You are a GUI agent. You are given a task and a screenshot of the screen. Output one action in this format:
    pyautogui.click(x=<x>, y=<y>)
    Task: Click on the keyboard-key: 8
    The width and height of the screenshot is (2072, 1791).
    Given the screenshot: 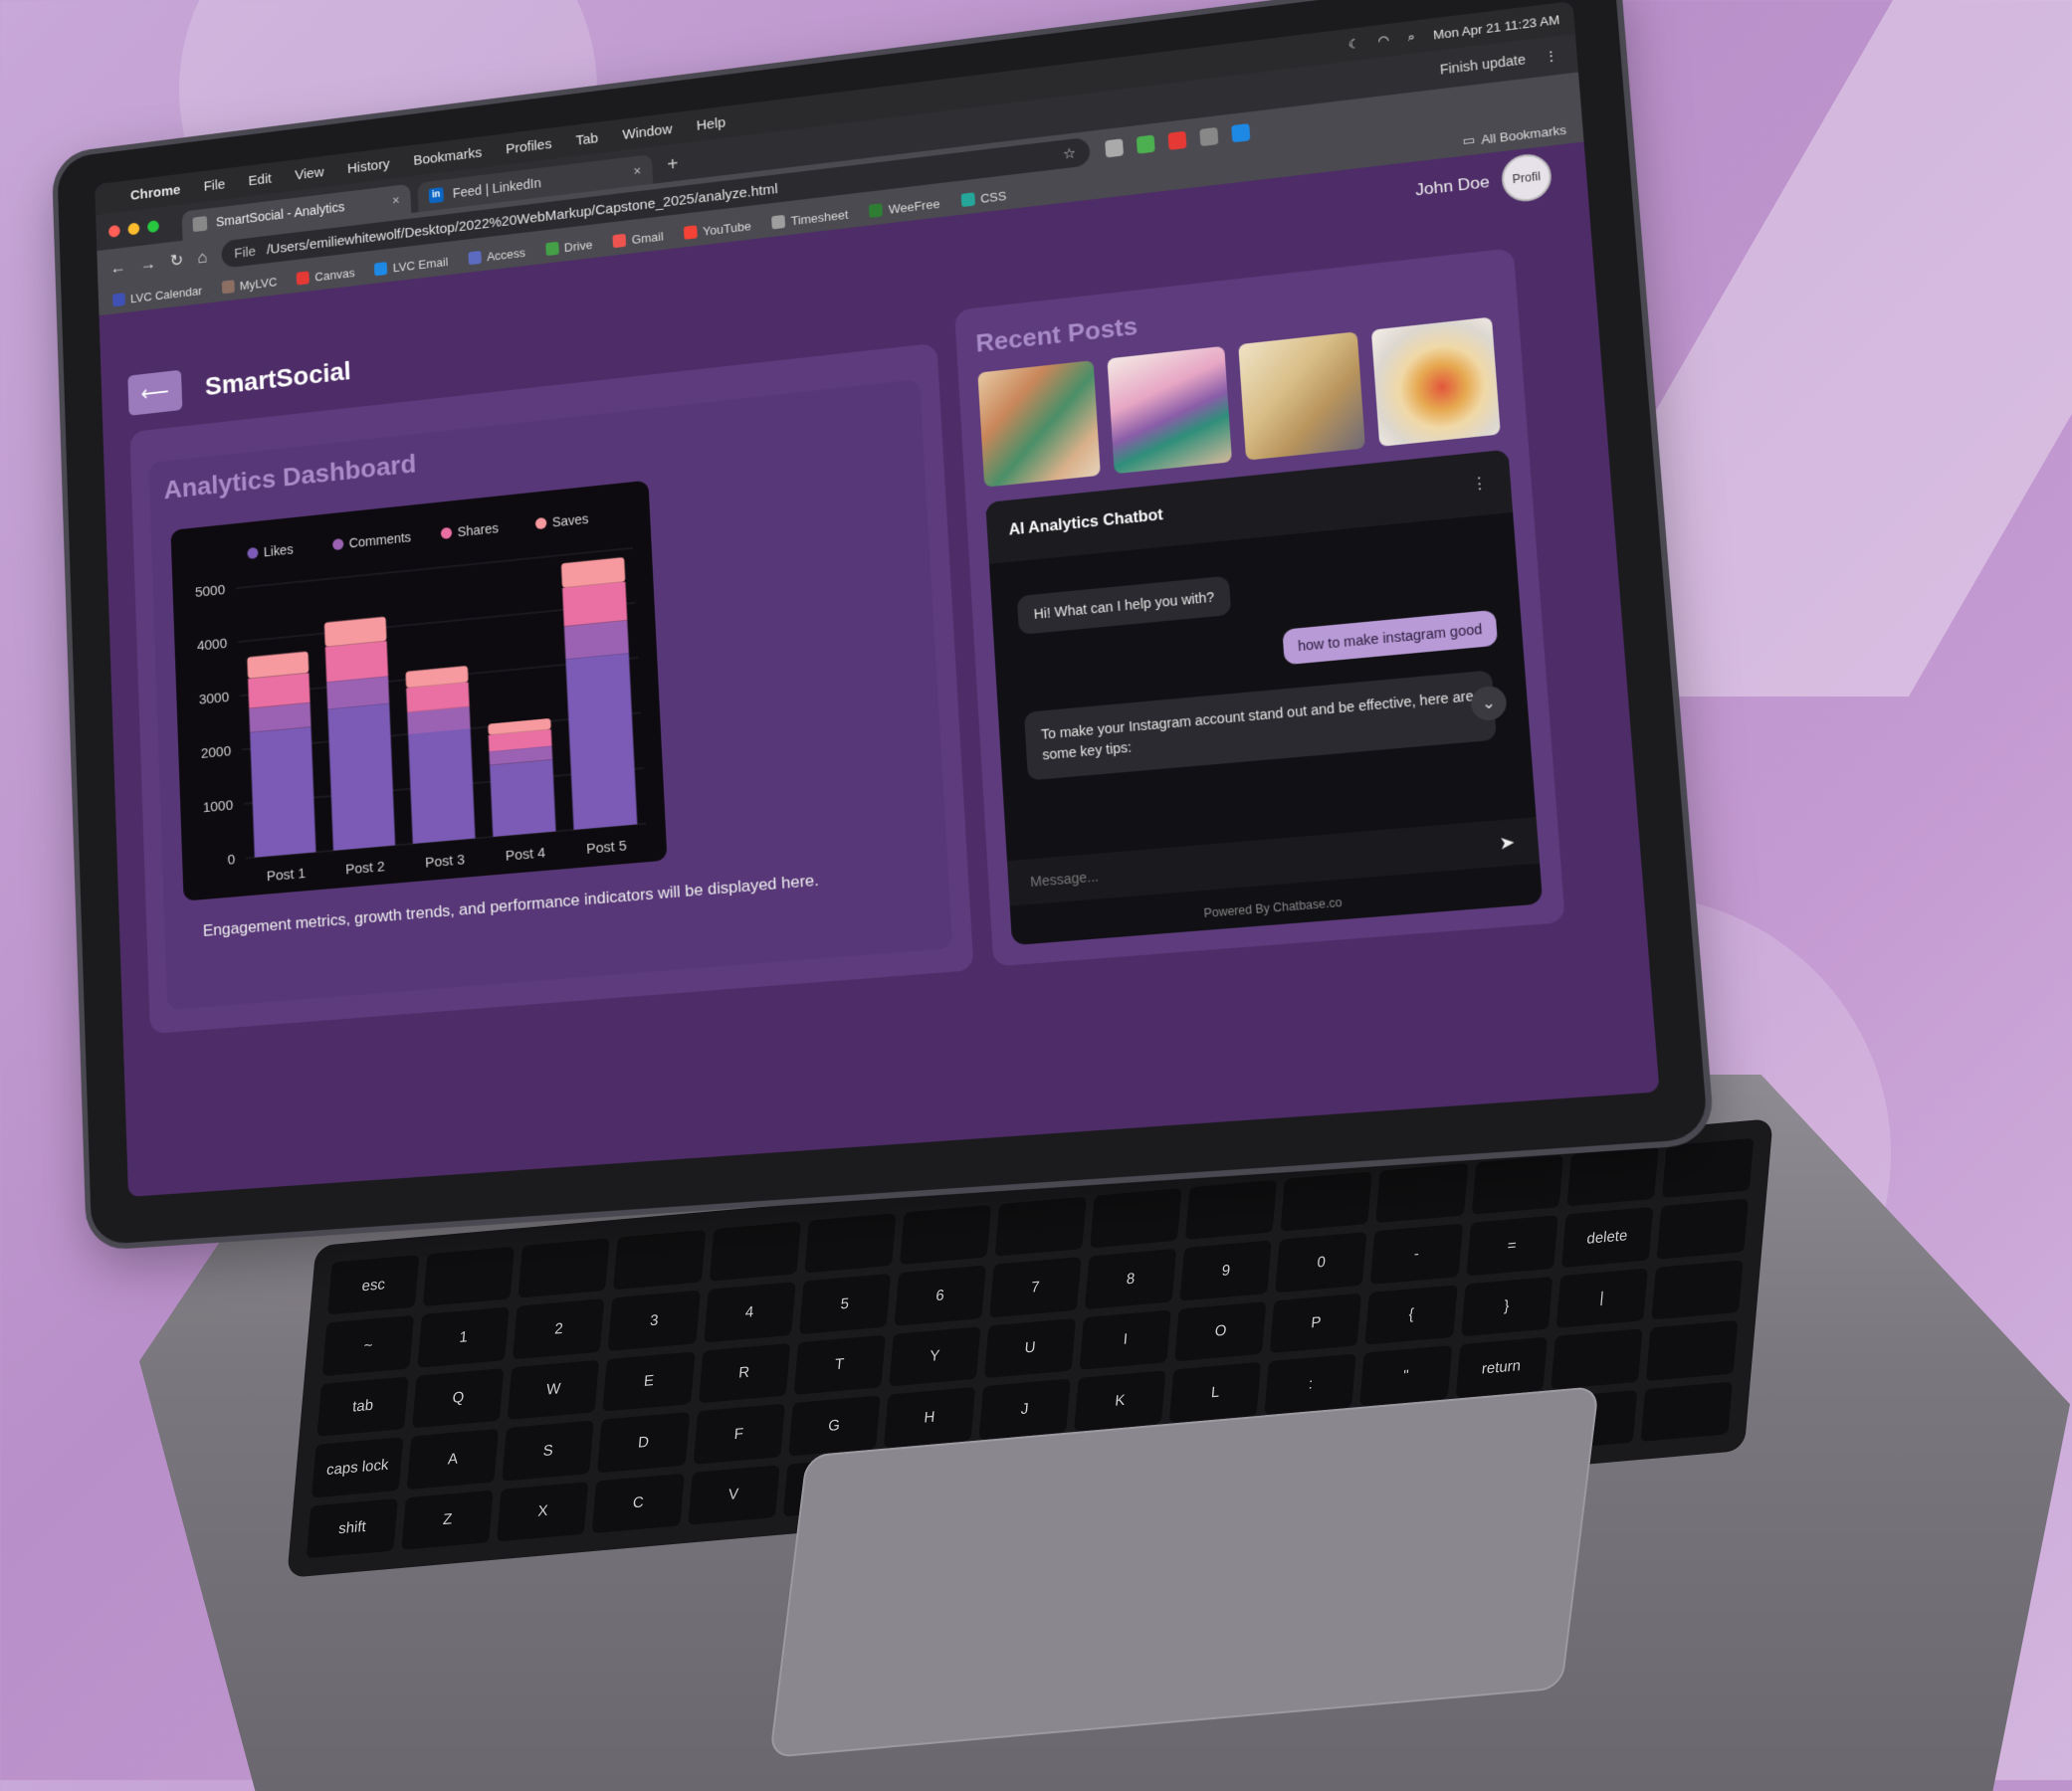 What is the action you would take?
    pyautogui.click(x=1130, y=1279)
    